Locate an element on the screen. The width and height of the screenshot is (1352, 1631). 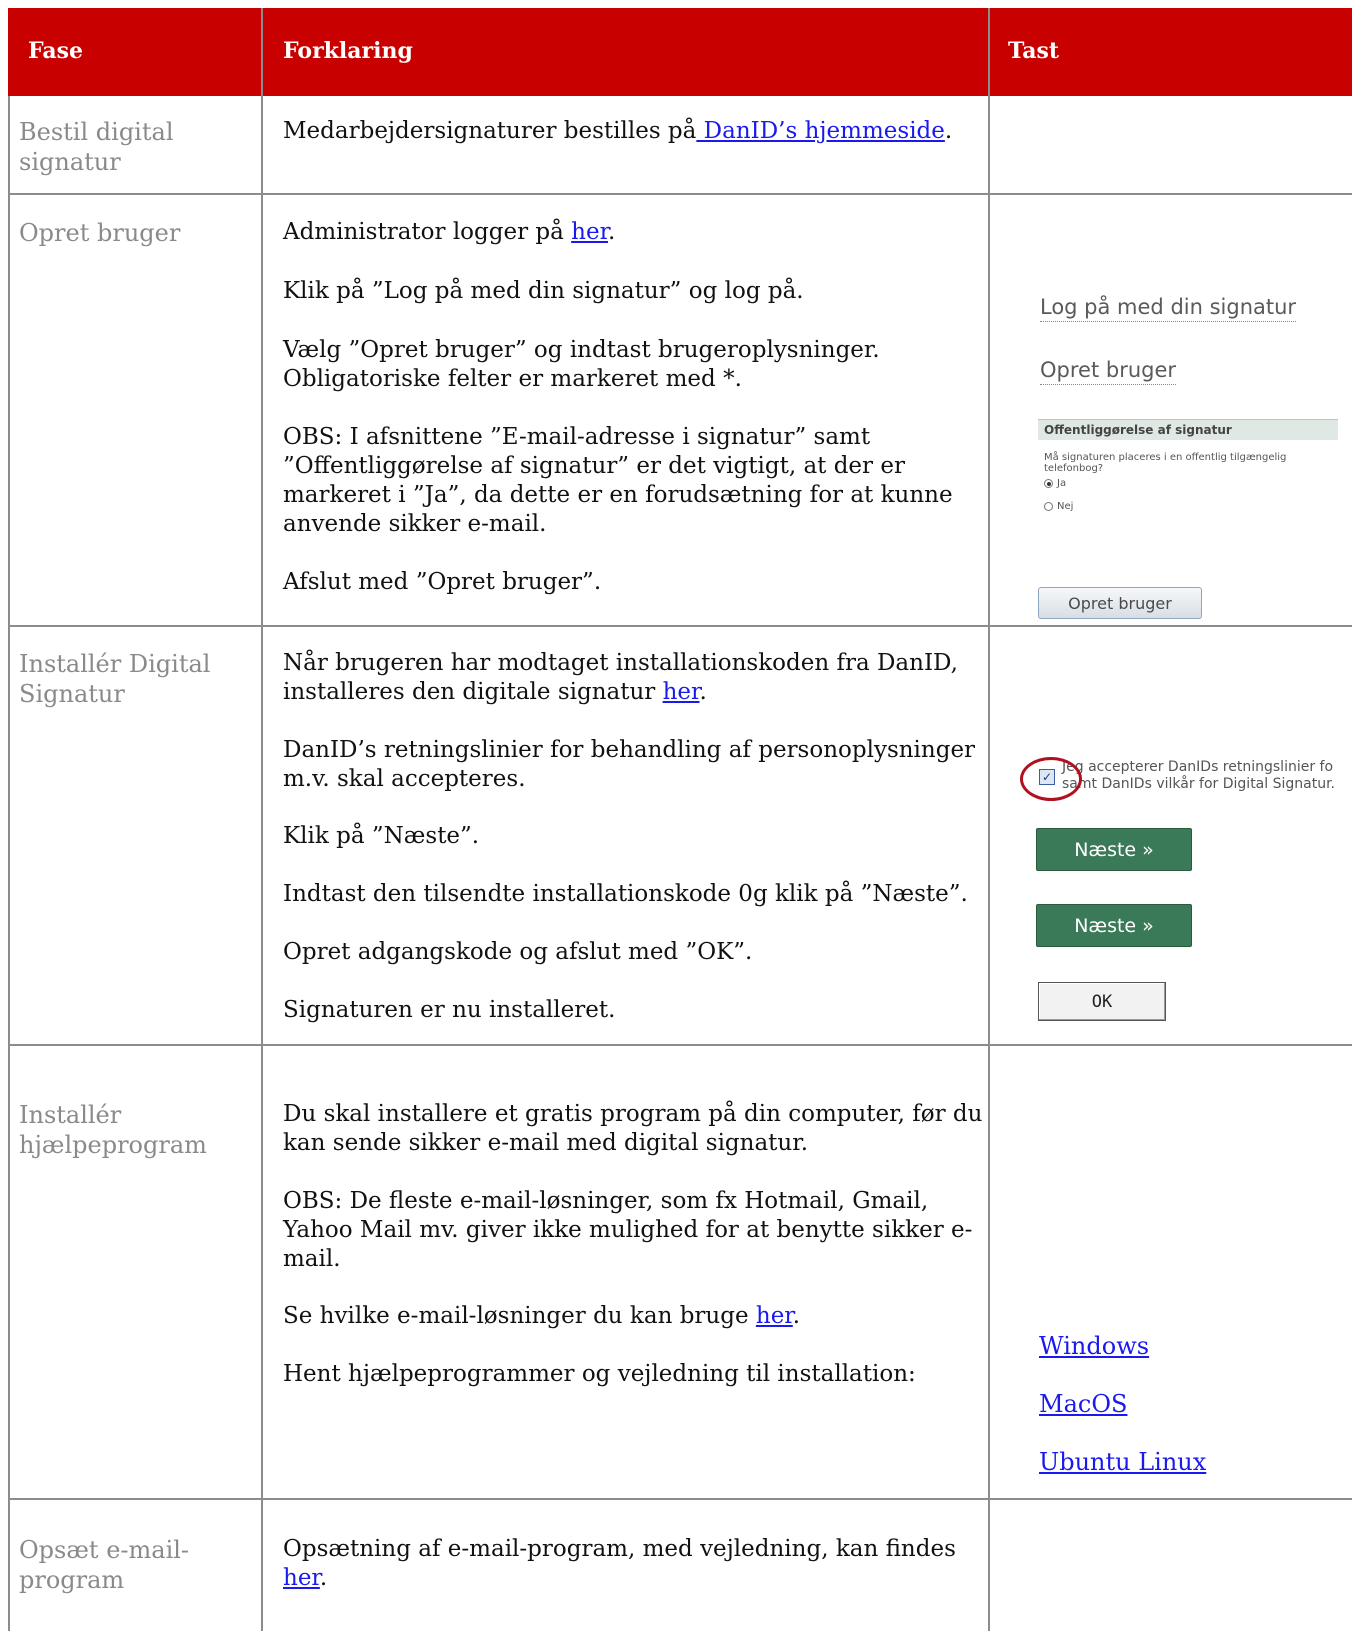
column-divider is located at coordinates (262, 819).